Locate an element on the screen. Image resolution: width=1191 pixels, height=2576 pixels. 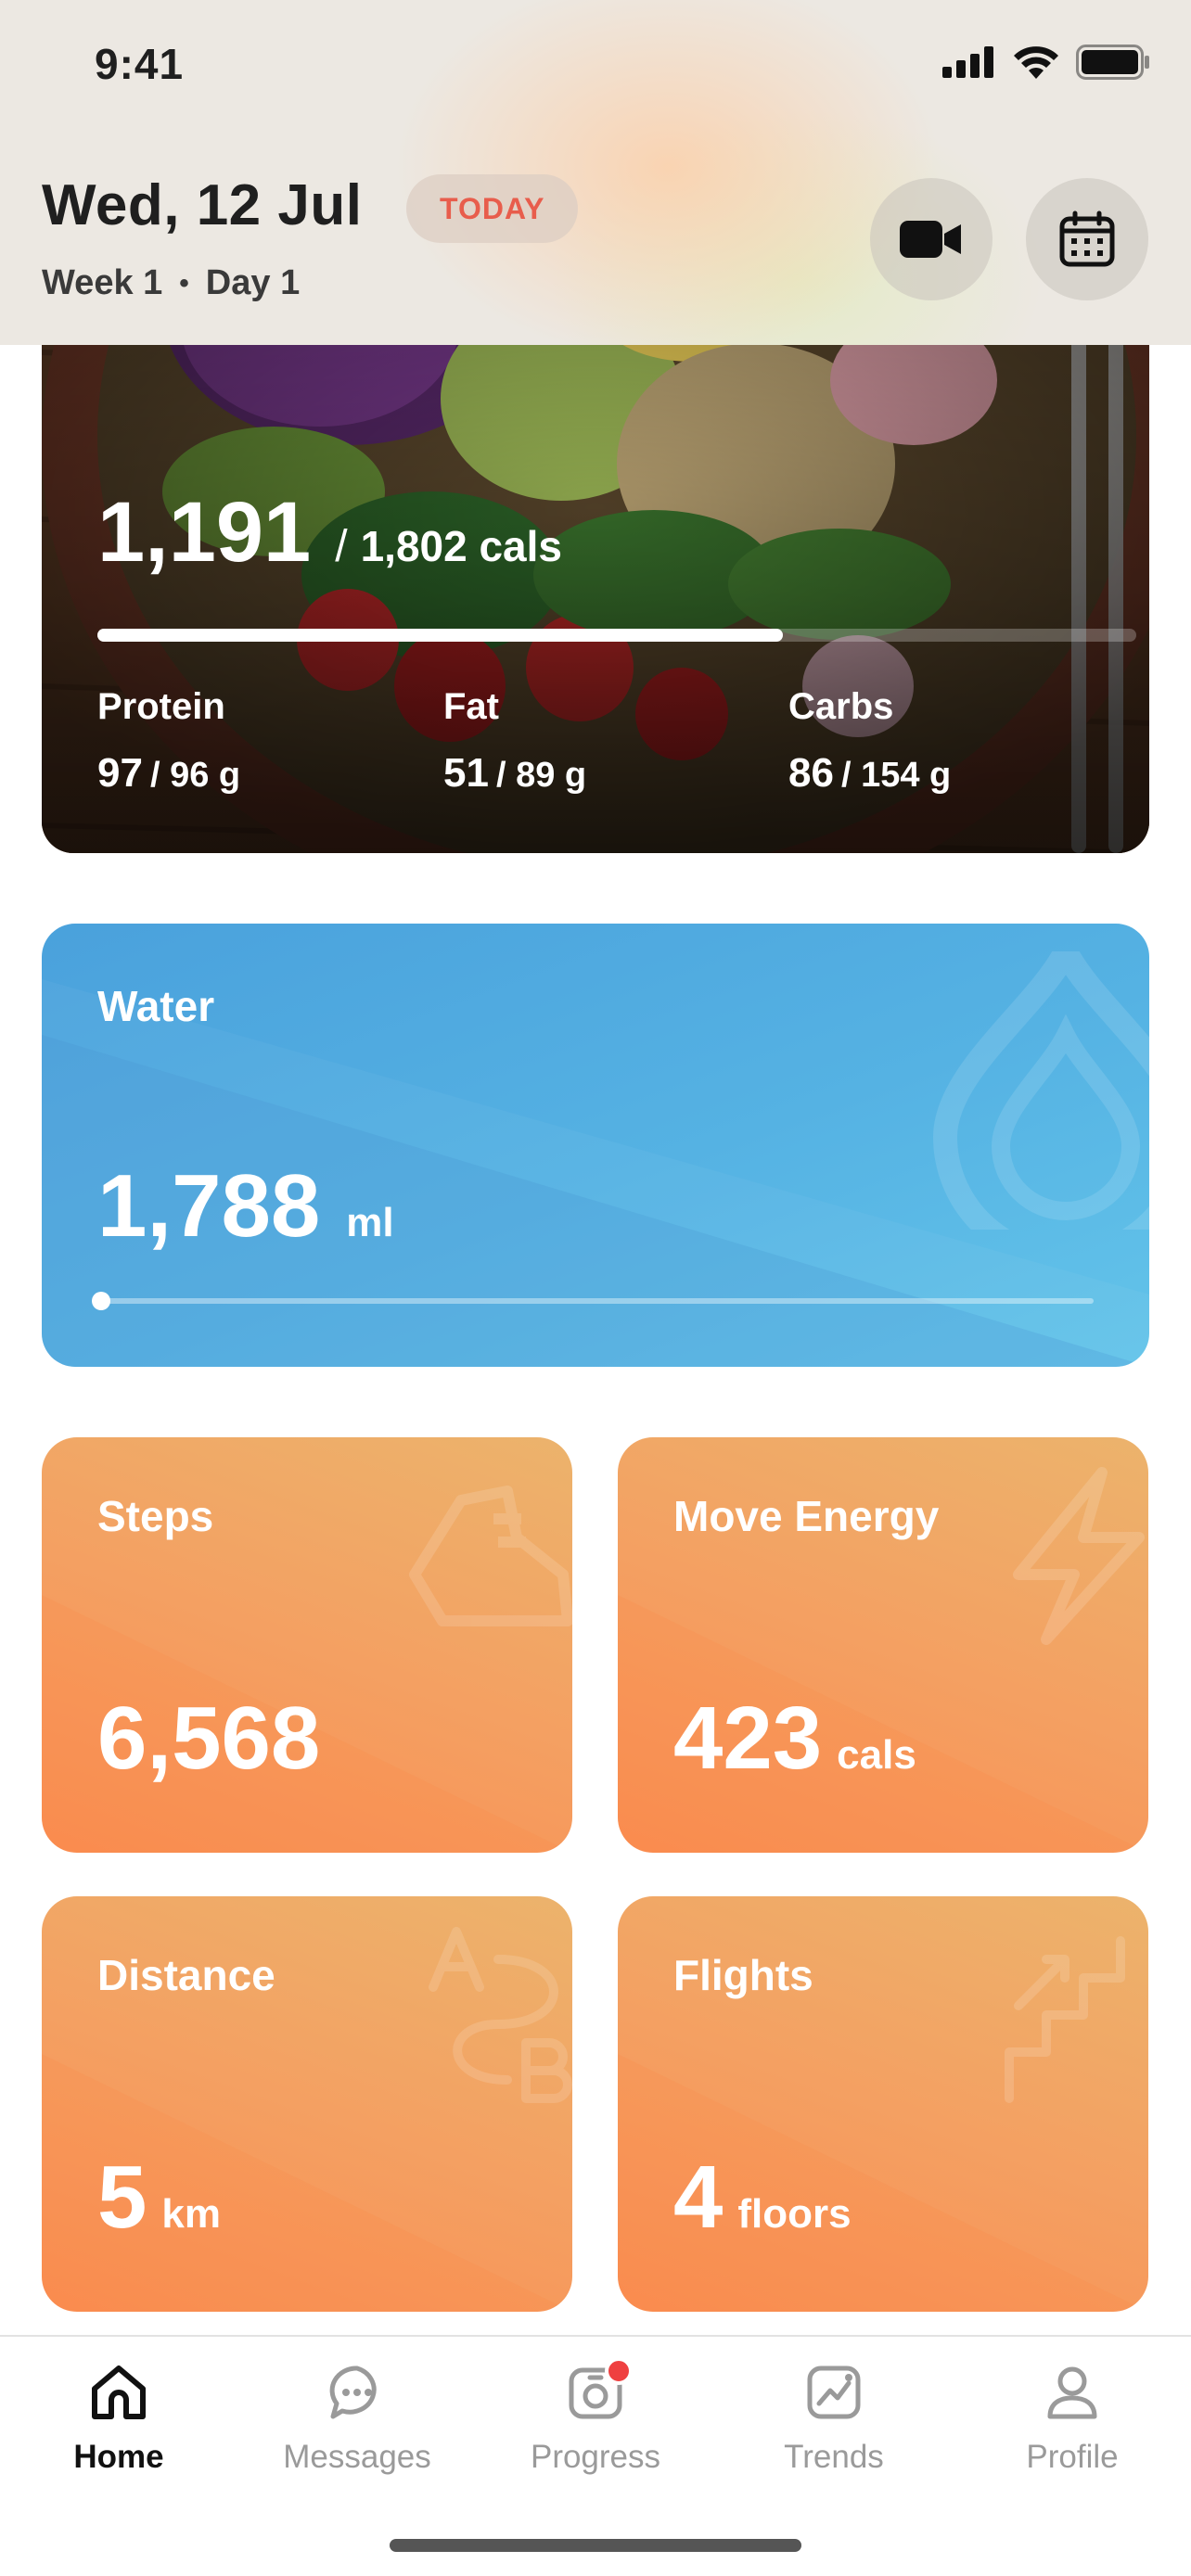
steps-card: Steps 6,568 is located at coordinates (307, 1645).